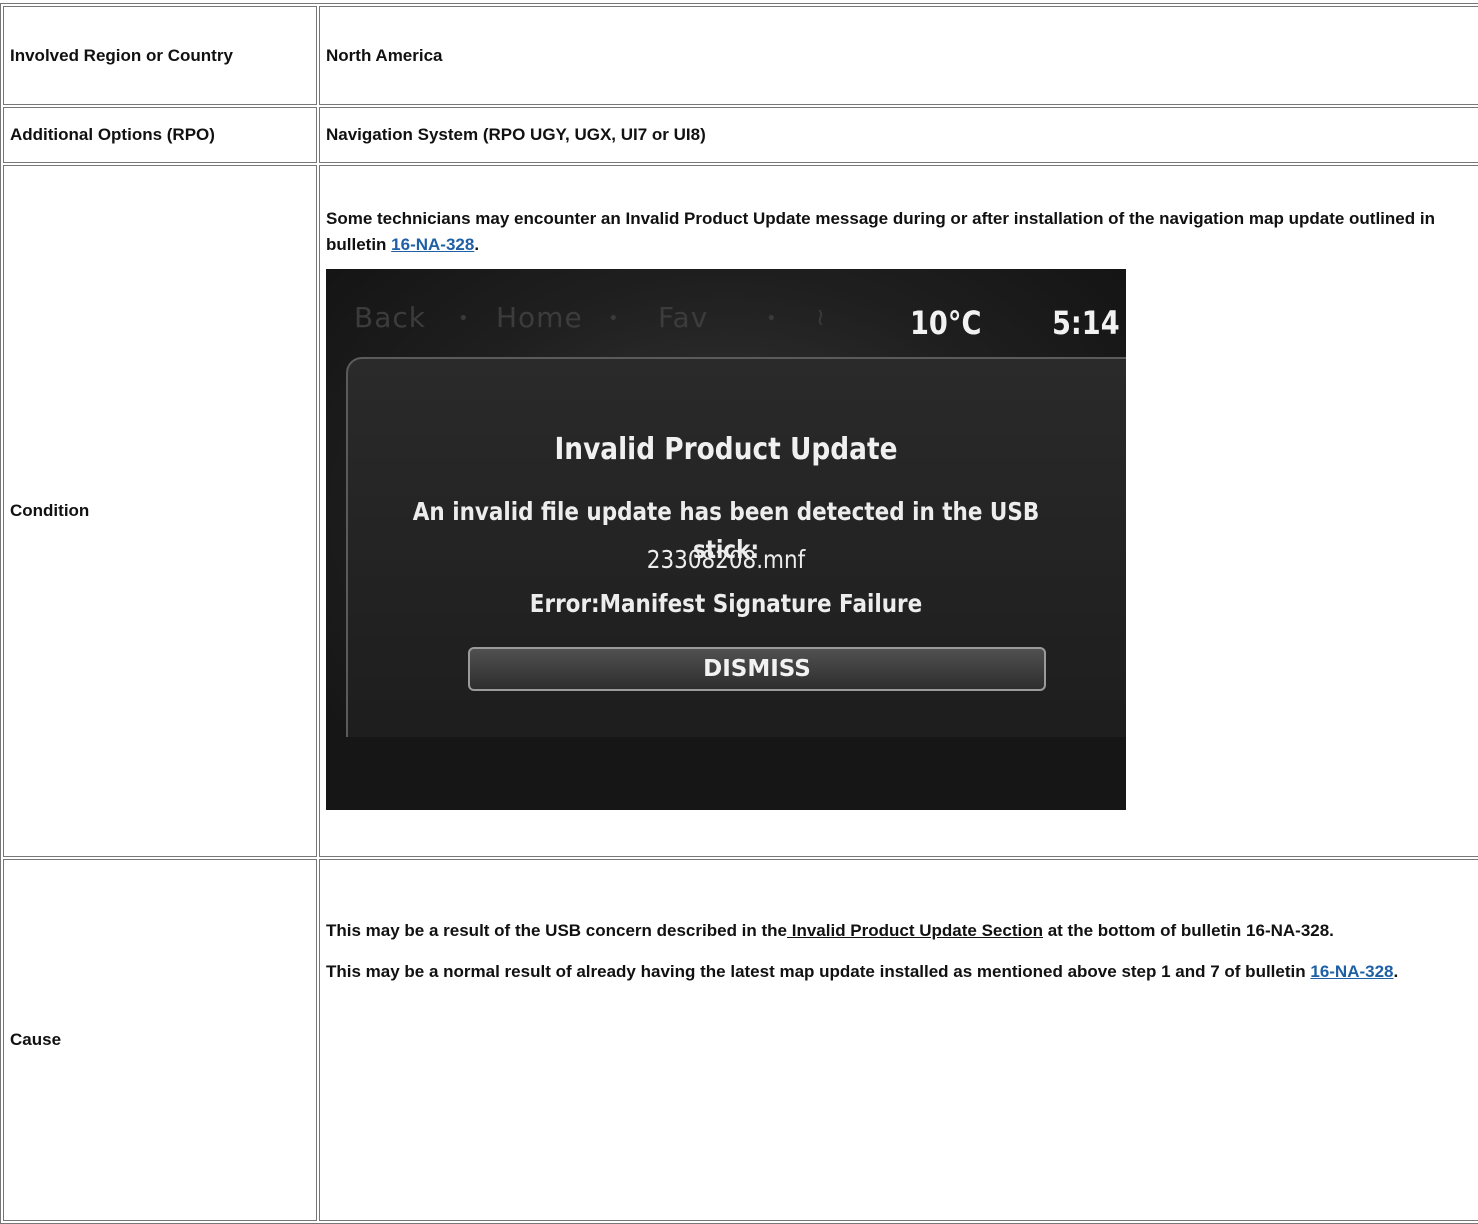  What do you see at coordinates (726, 559) in the screenshot?
I see `nav-popup-file: 23308208.mnf` at bounding box center [726, 559].